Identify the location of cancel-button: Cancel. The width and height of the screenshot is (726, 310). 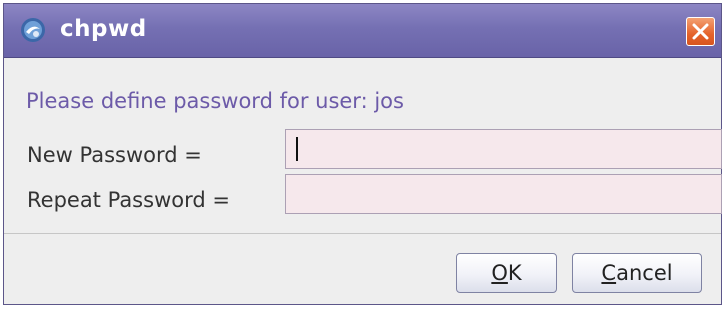
(637, 273).